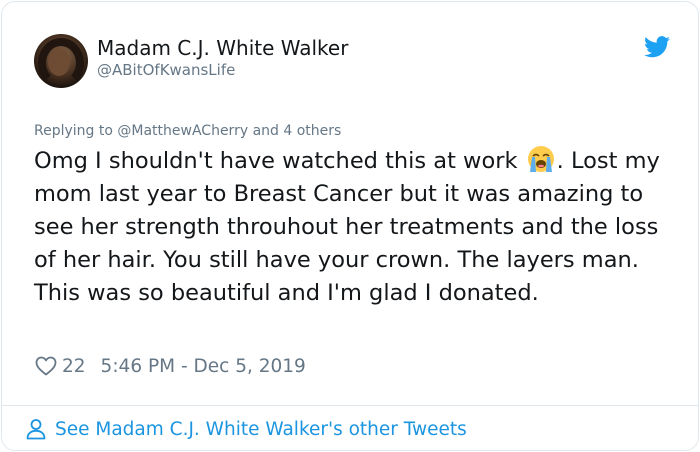 This screenshot has height=452, width=700. I want to click on avatar-face, so click(59, 62).